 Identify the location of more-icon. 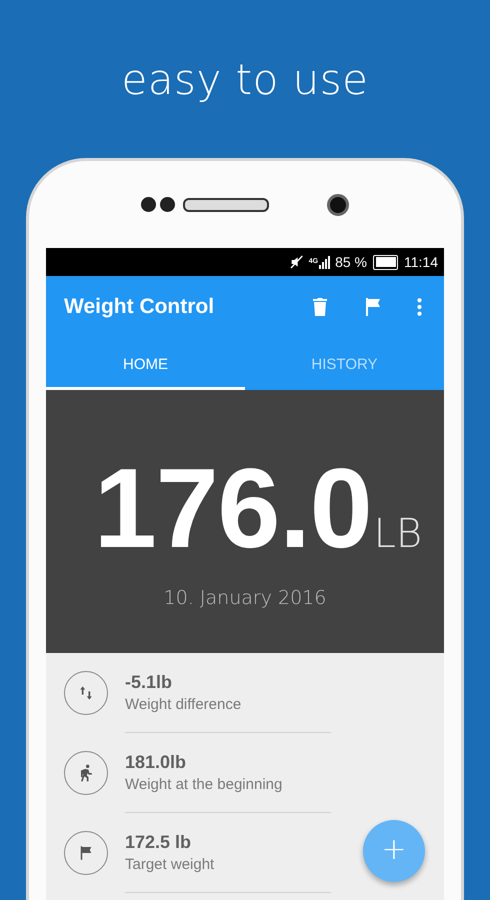
(419, 307).